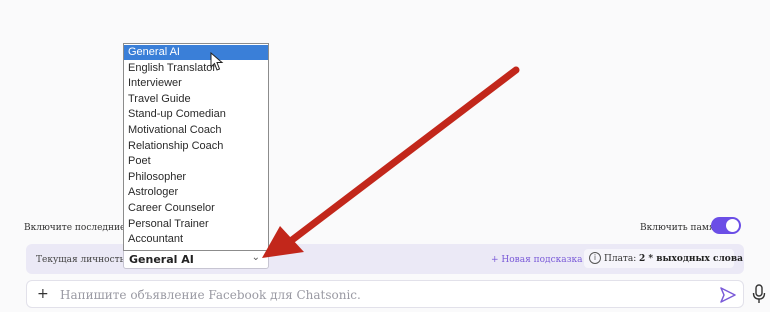 Image resolution: width=770 pixels, height=312 pixels. Describe the element at coordinates (196, 99) in the screenshot. I see `persona-option: Travel Guide` at that location.